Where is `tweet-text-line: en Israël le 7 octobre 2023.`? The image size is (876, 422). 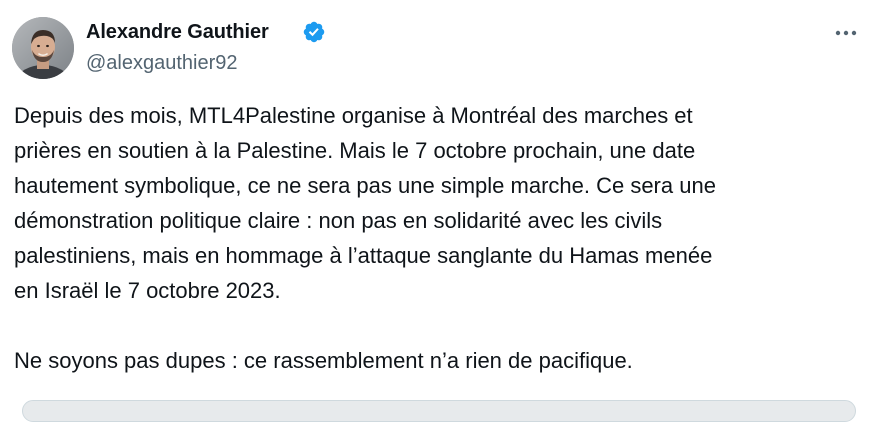
tweet-text-line: en Israël le 7 octobre 2023. is located at coordinates (147, 290).